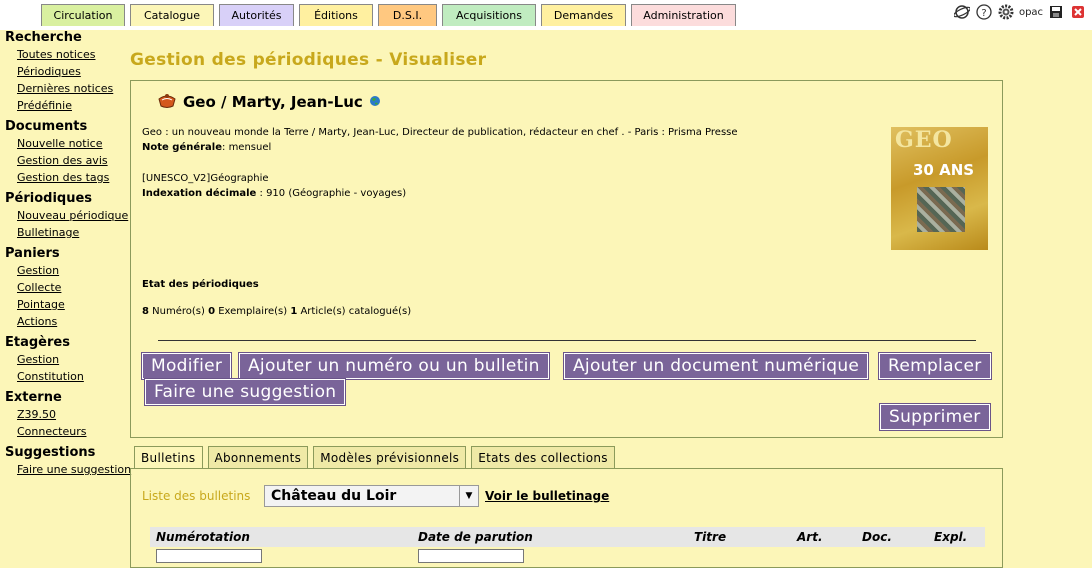  Describe the element at coordinates (475, 537) in the screenshot. I see `col-date-parution: Date de parution` at that location.